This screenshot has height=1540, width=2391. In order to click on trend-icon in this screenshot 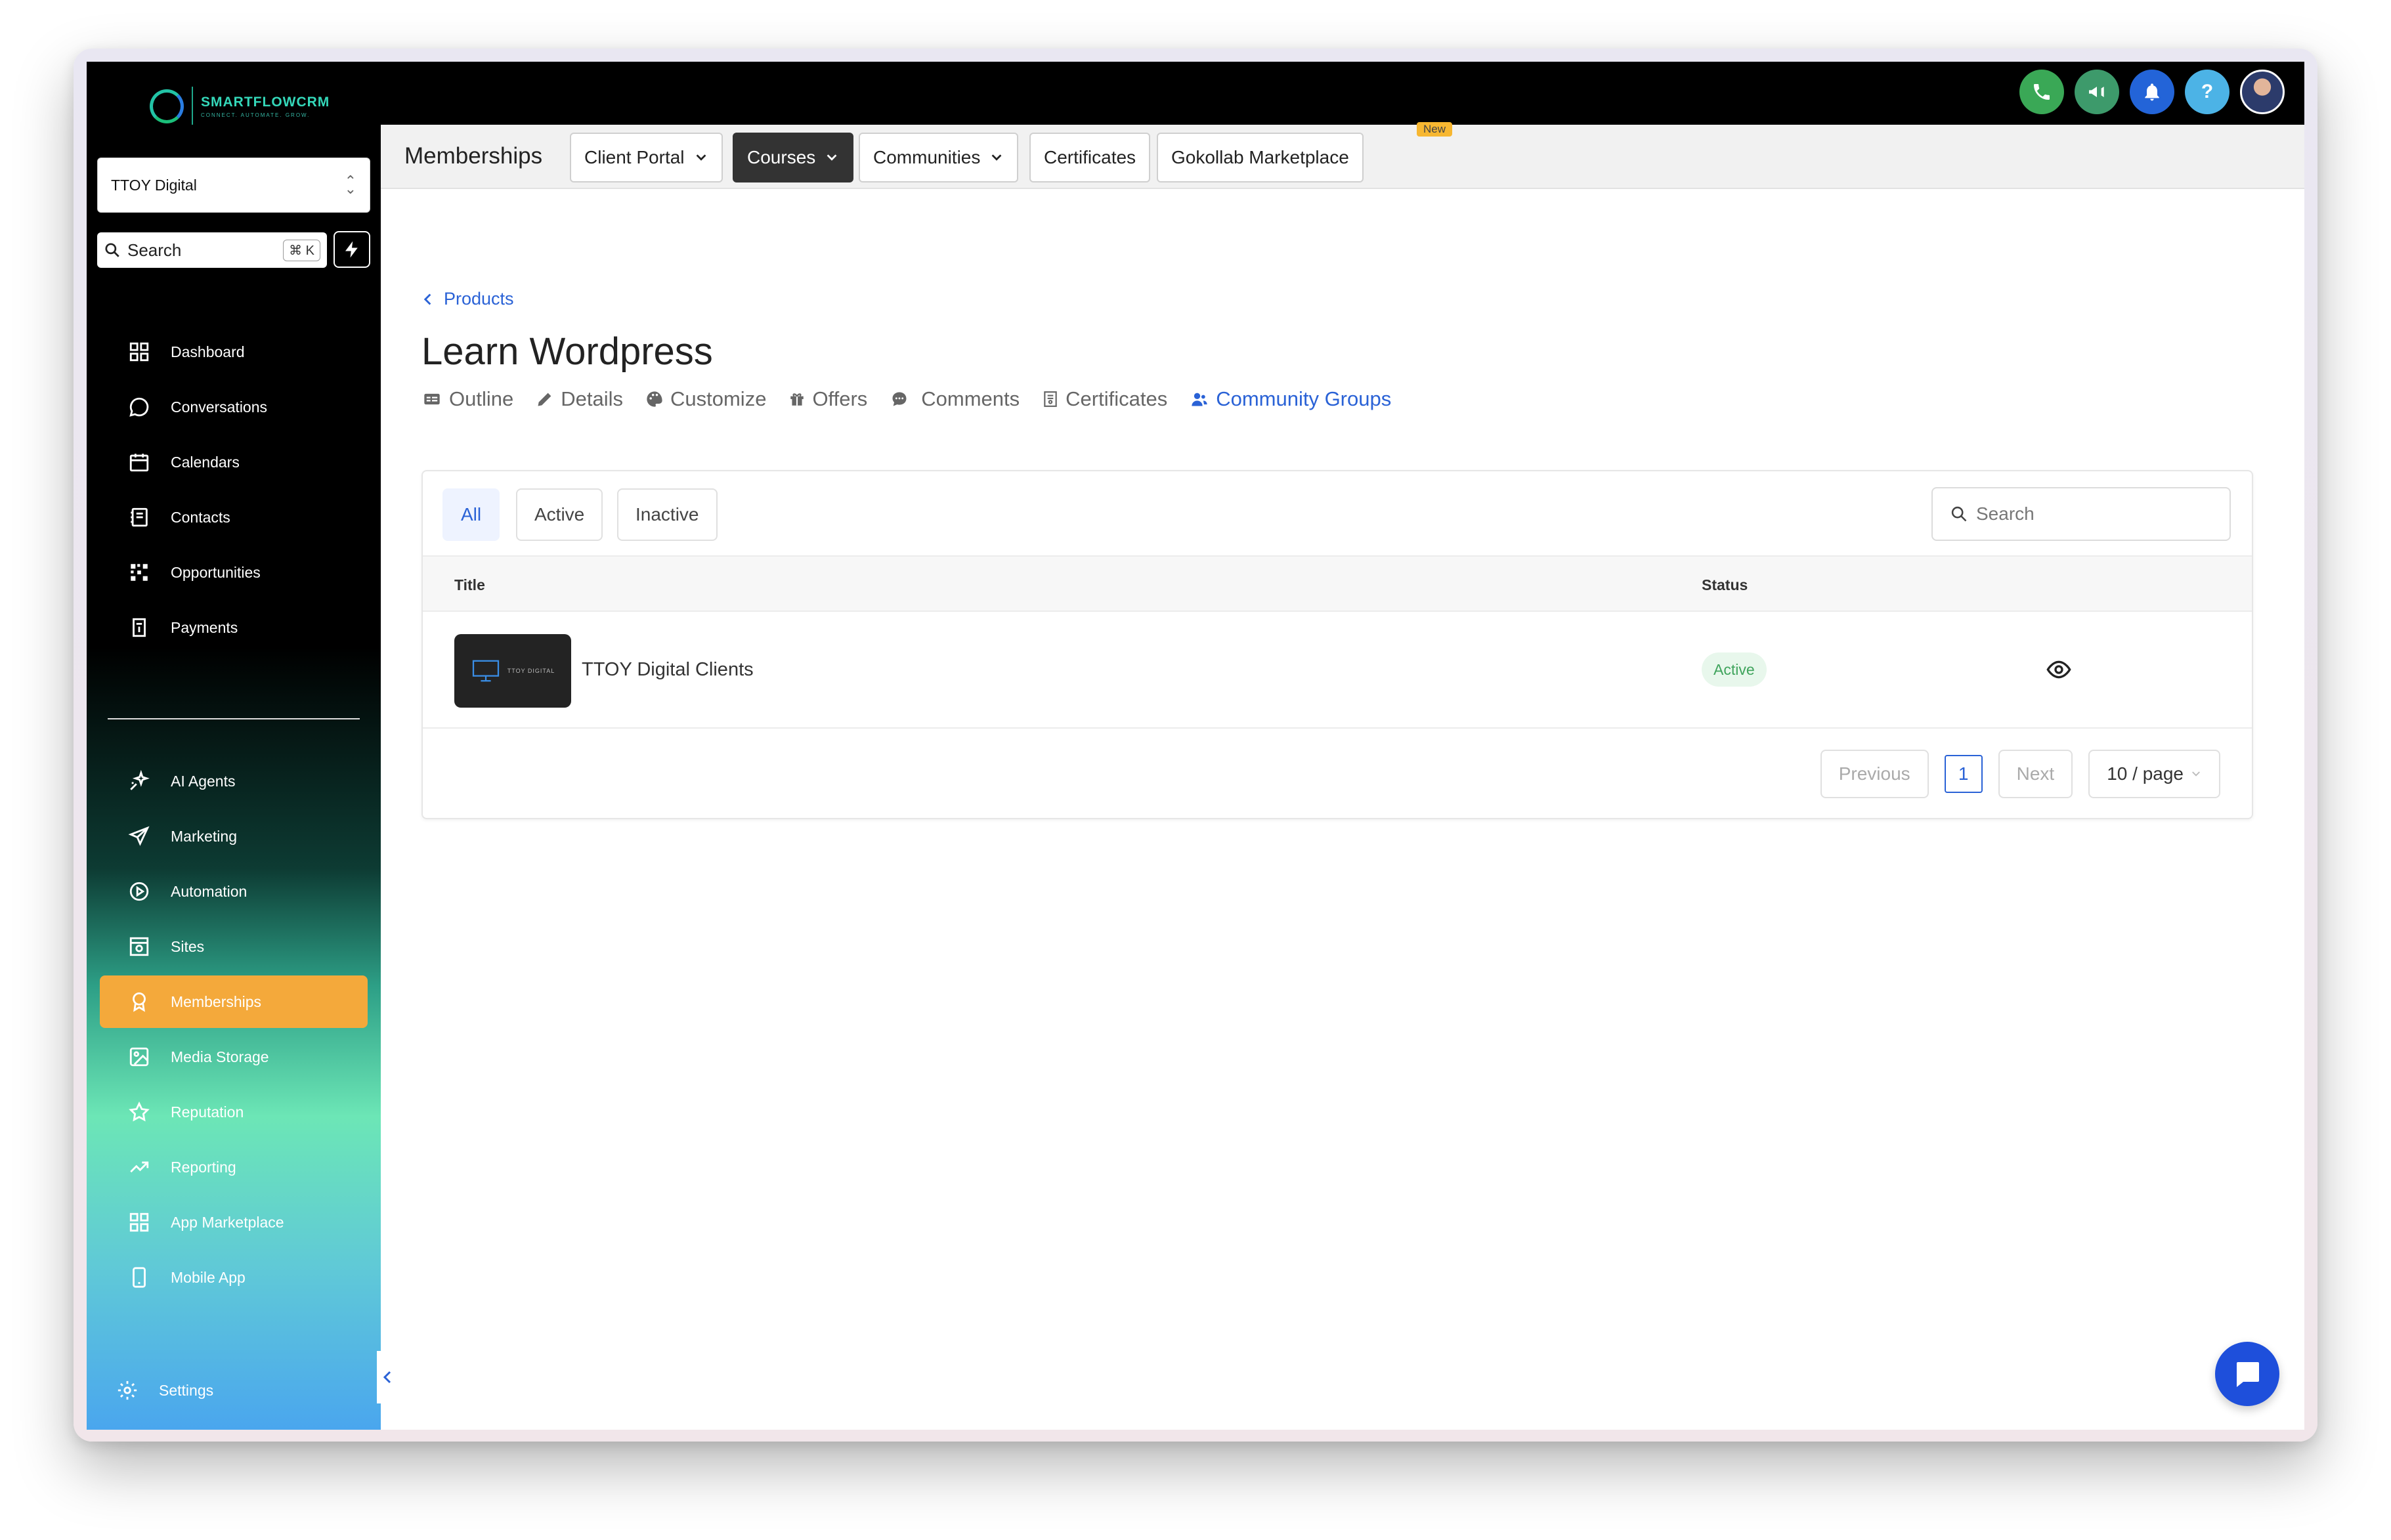, I will do `click(139, 1167)`.